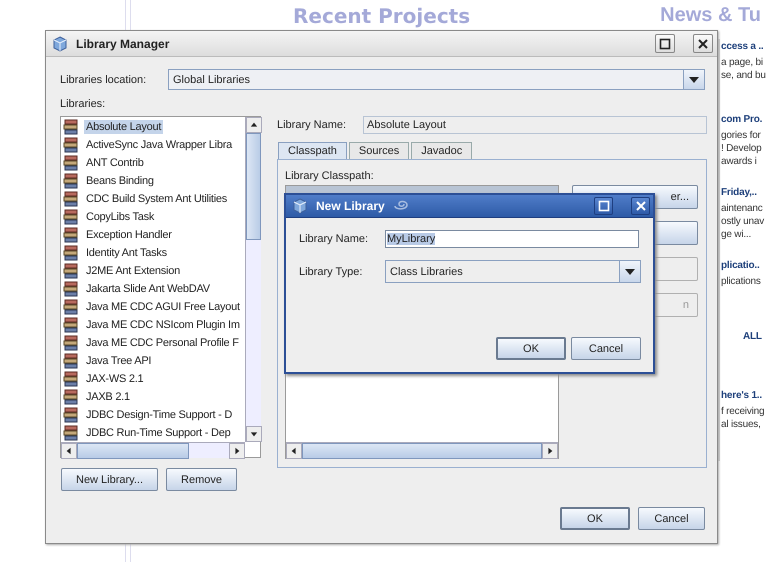 This screenshot has height=562, width=766. I want to click on library-item: Java Tree API, so click(153, 361).